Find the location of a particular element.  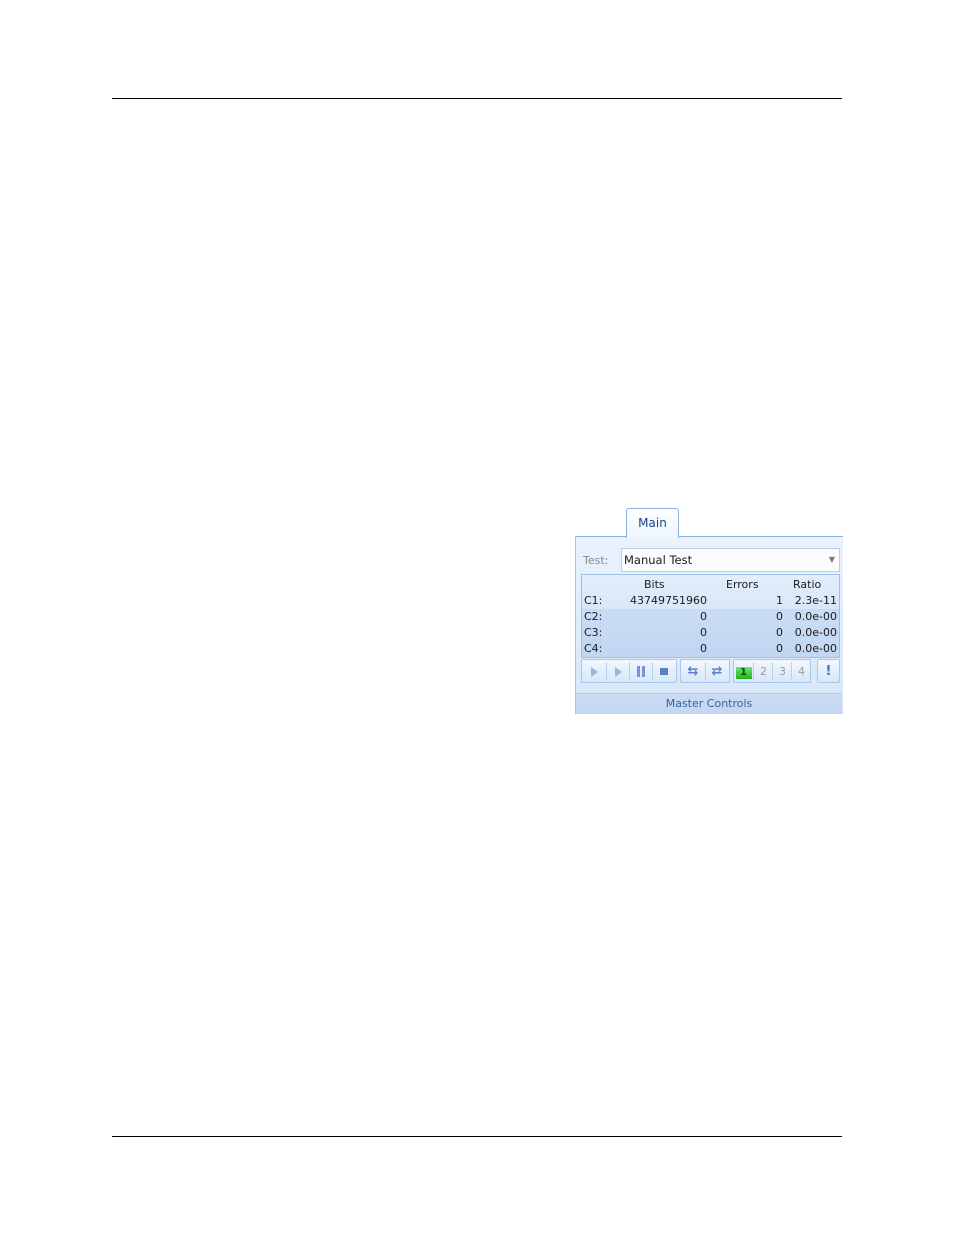

play-button is located at coordinates (594, 671).